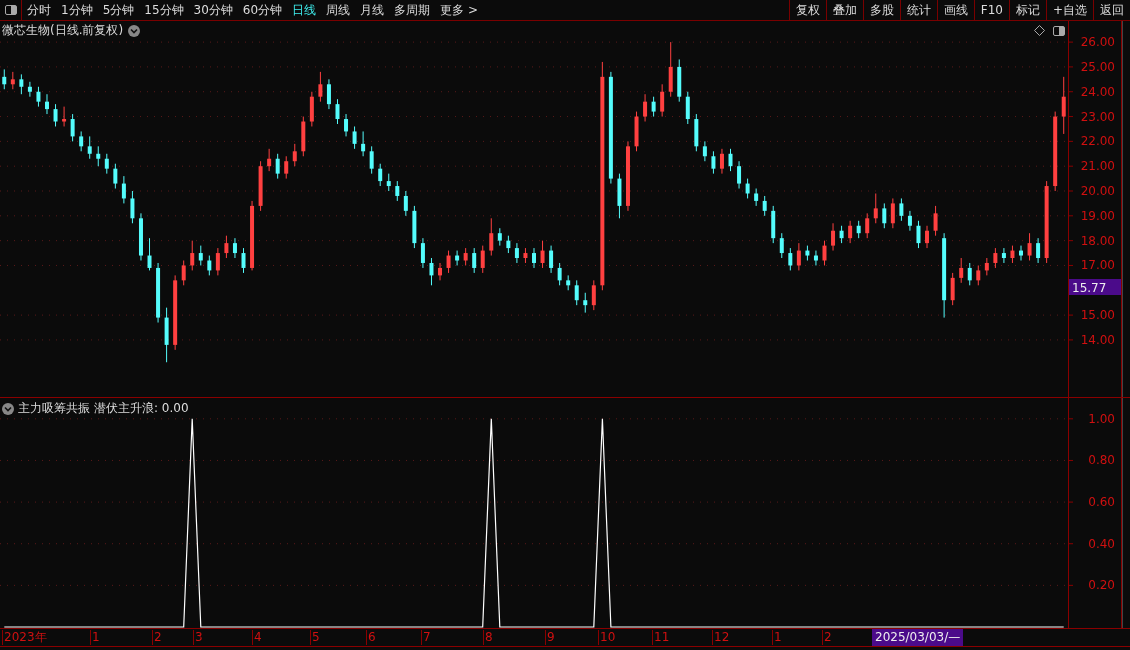 Image resolution: width=1130 pixels, height=650 pixels. What do you see at coordinates (63, 30) in the screenshot?
I see `chart-title: 微芯生物(日线.前复权)` at bounding box center [63, 30].